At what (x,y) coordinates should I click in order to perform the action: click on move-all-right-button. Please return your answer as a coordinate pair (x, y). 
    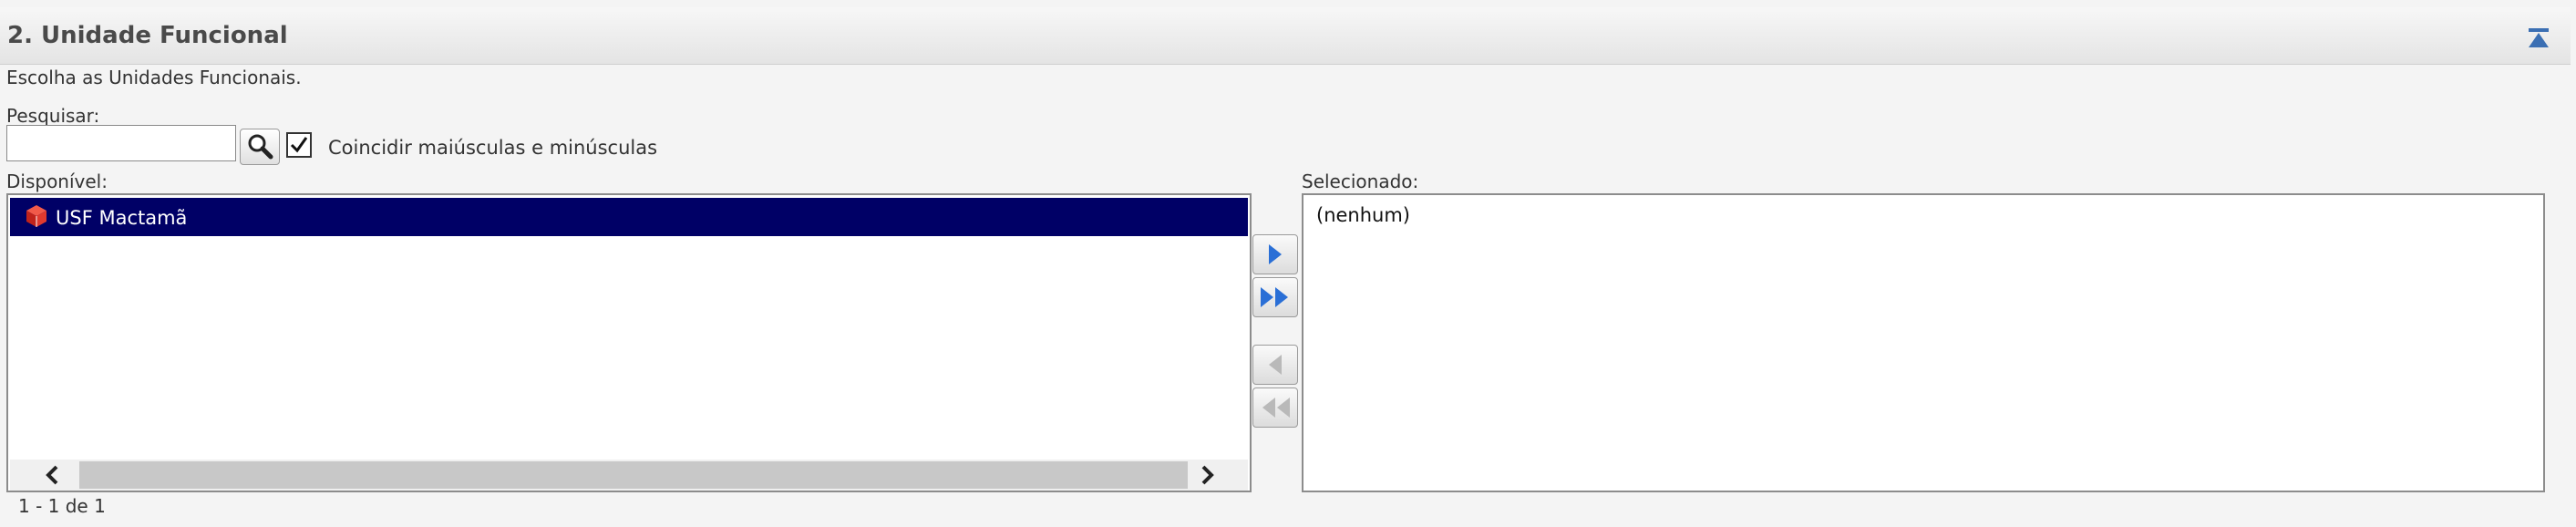
    Looking at the image, I should click on (1275, 297).